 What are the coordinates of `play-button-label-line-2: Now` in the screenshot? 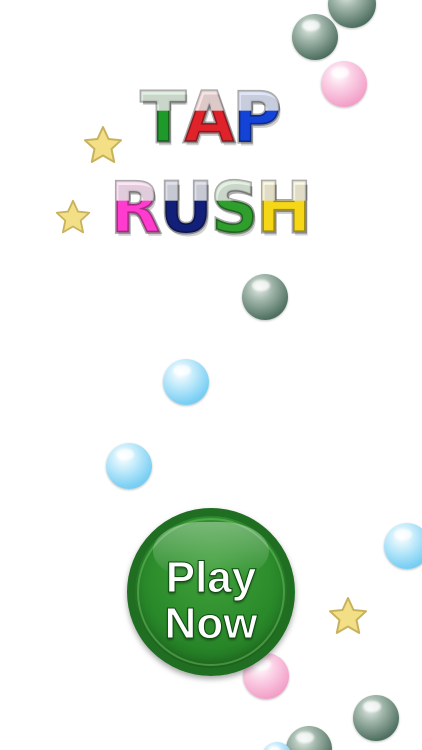 It's located at (211, 623).